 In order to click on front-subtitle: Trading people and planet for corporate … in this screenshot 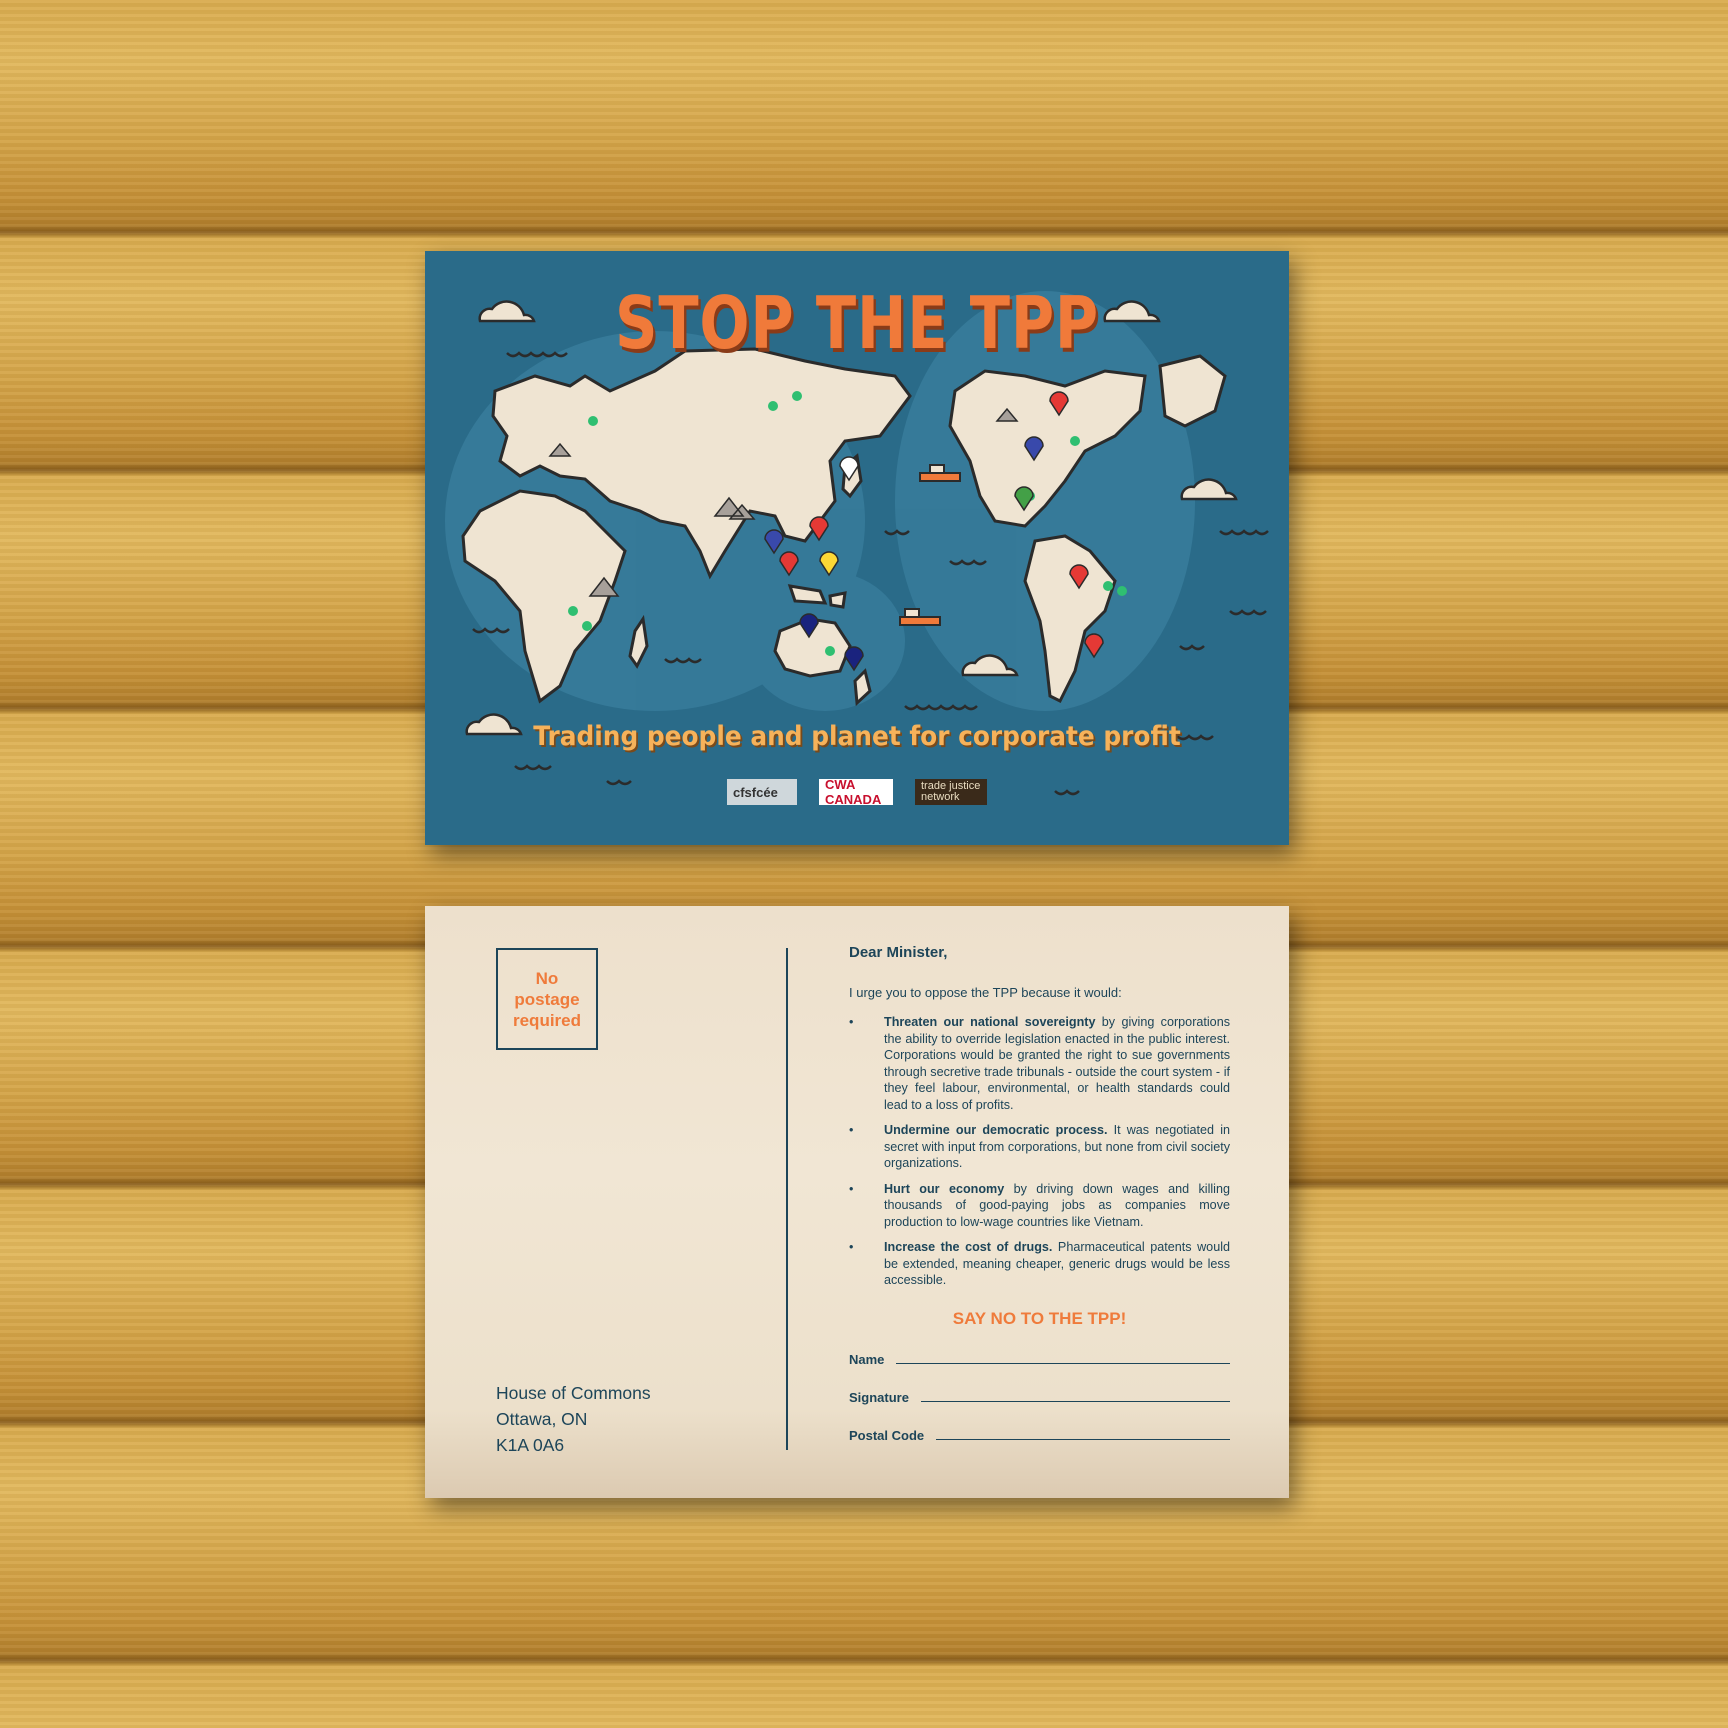, I will do `click(857, 736)`.